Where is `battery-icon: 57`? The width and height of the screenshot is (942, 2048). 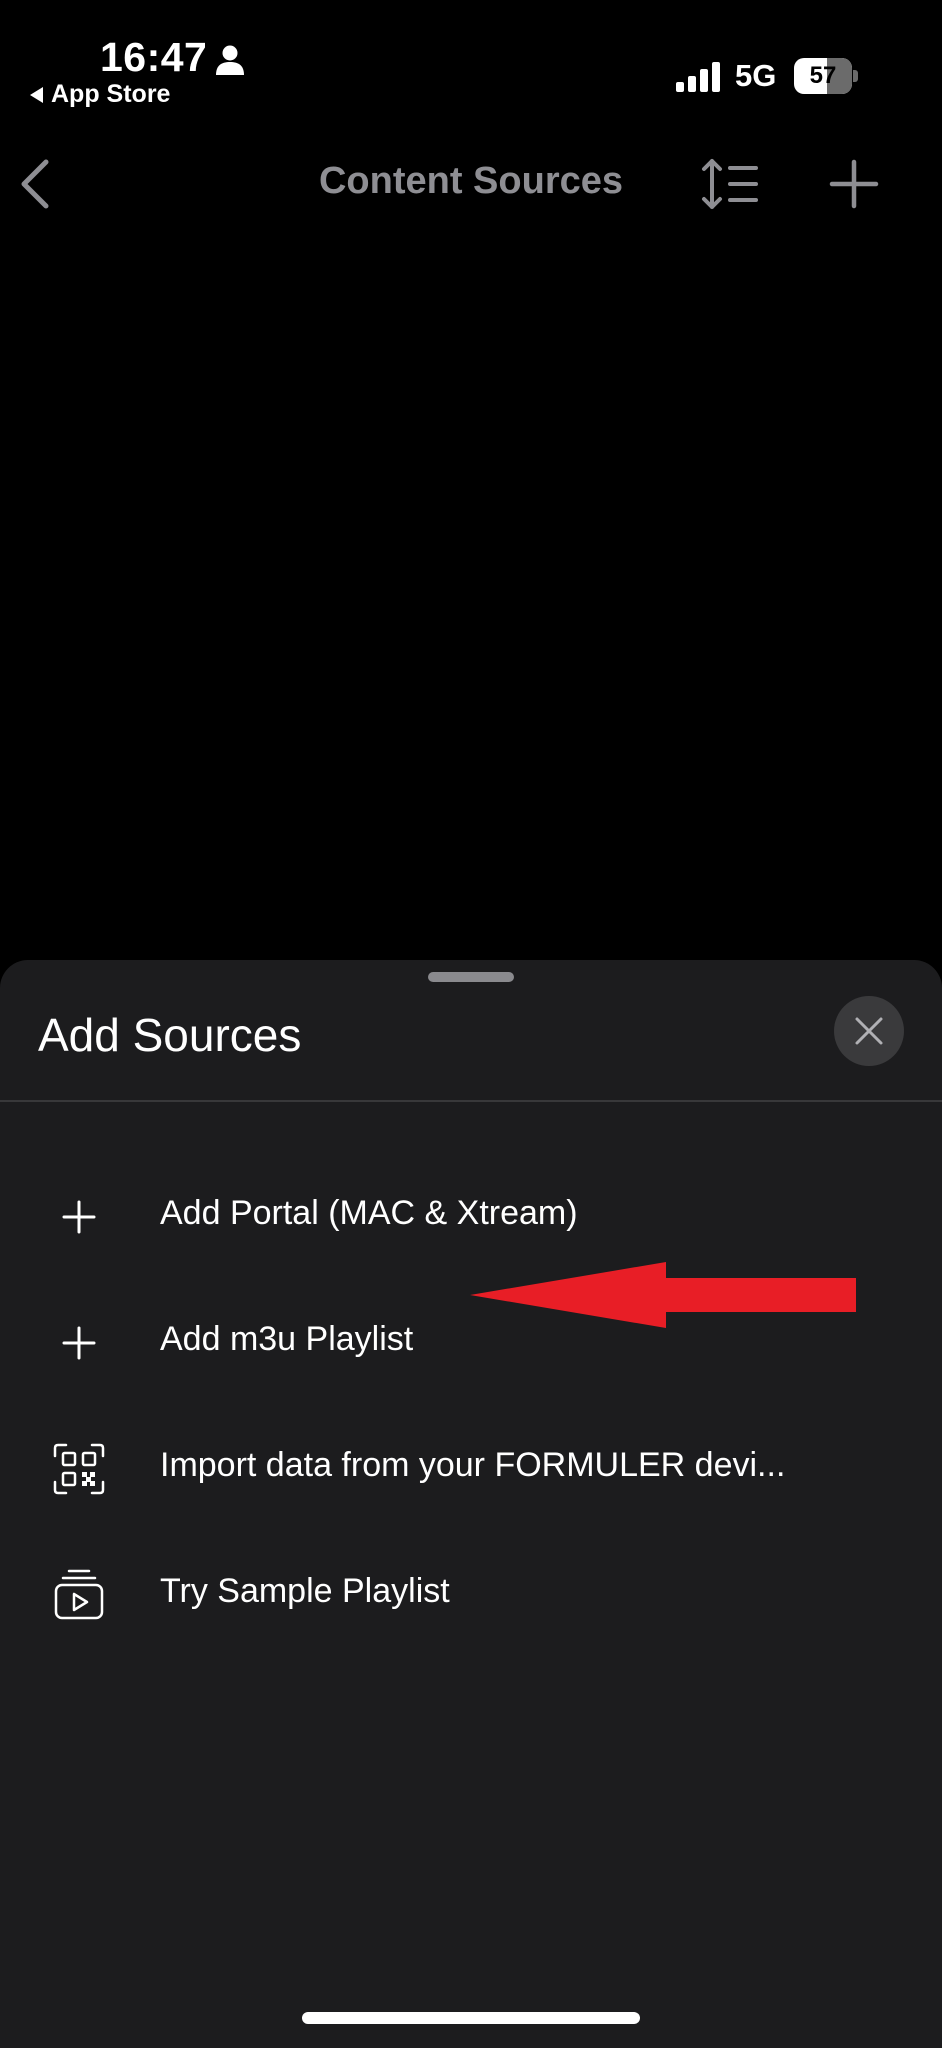
battery-icon: 57 is located at coordinates (826, 76).